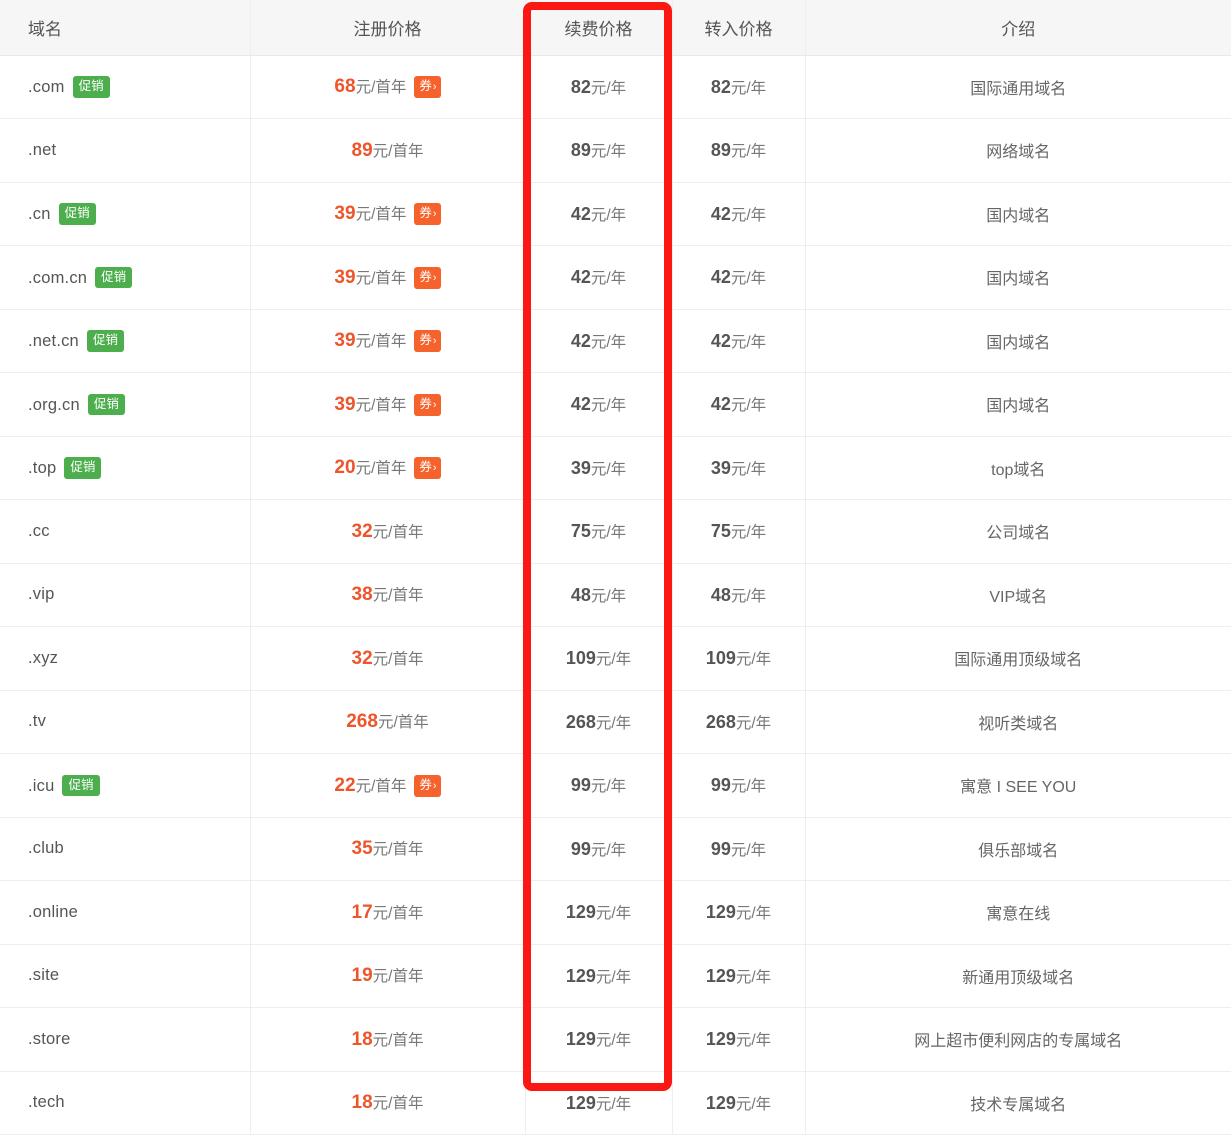  I want to click on table-row: .org.cn 促销 39元/首年 券› 42元/年 42元/年 国内域名, so click(615, 404).